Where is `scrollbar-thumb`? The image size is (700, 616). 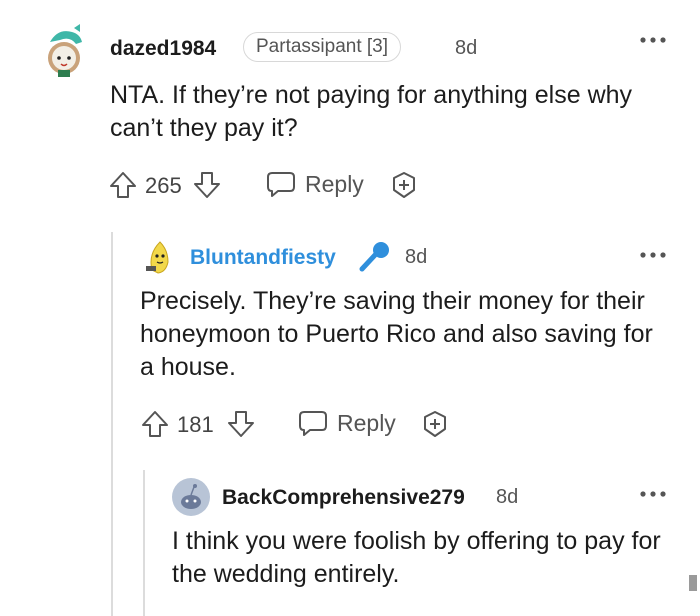 scrollbar-thumb is located at coordinates (693, 583).